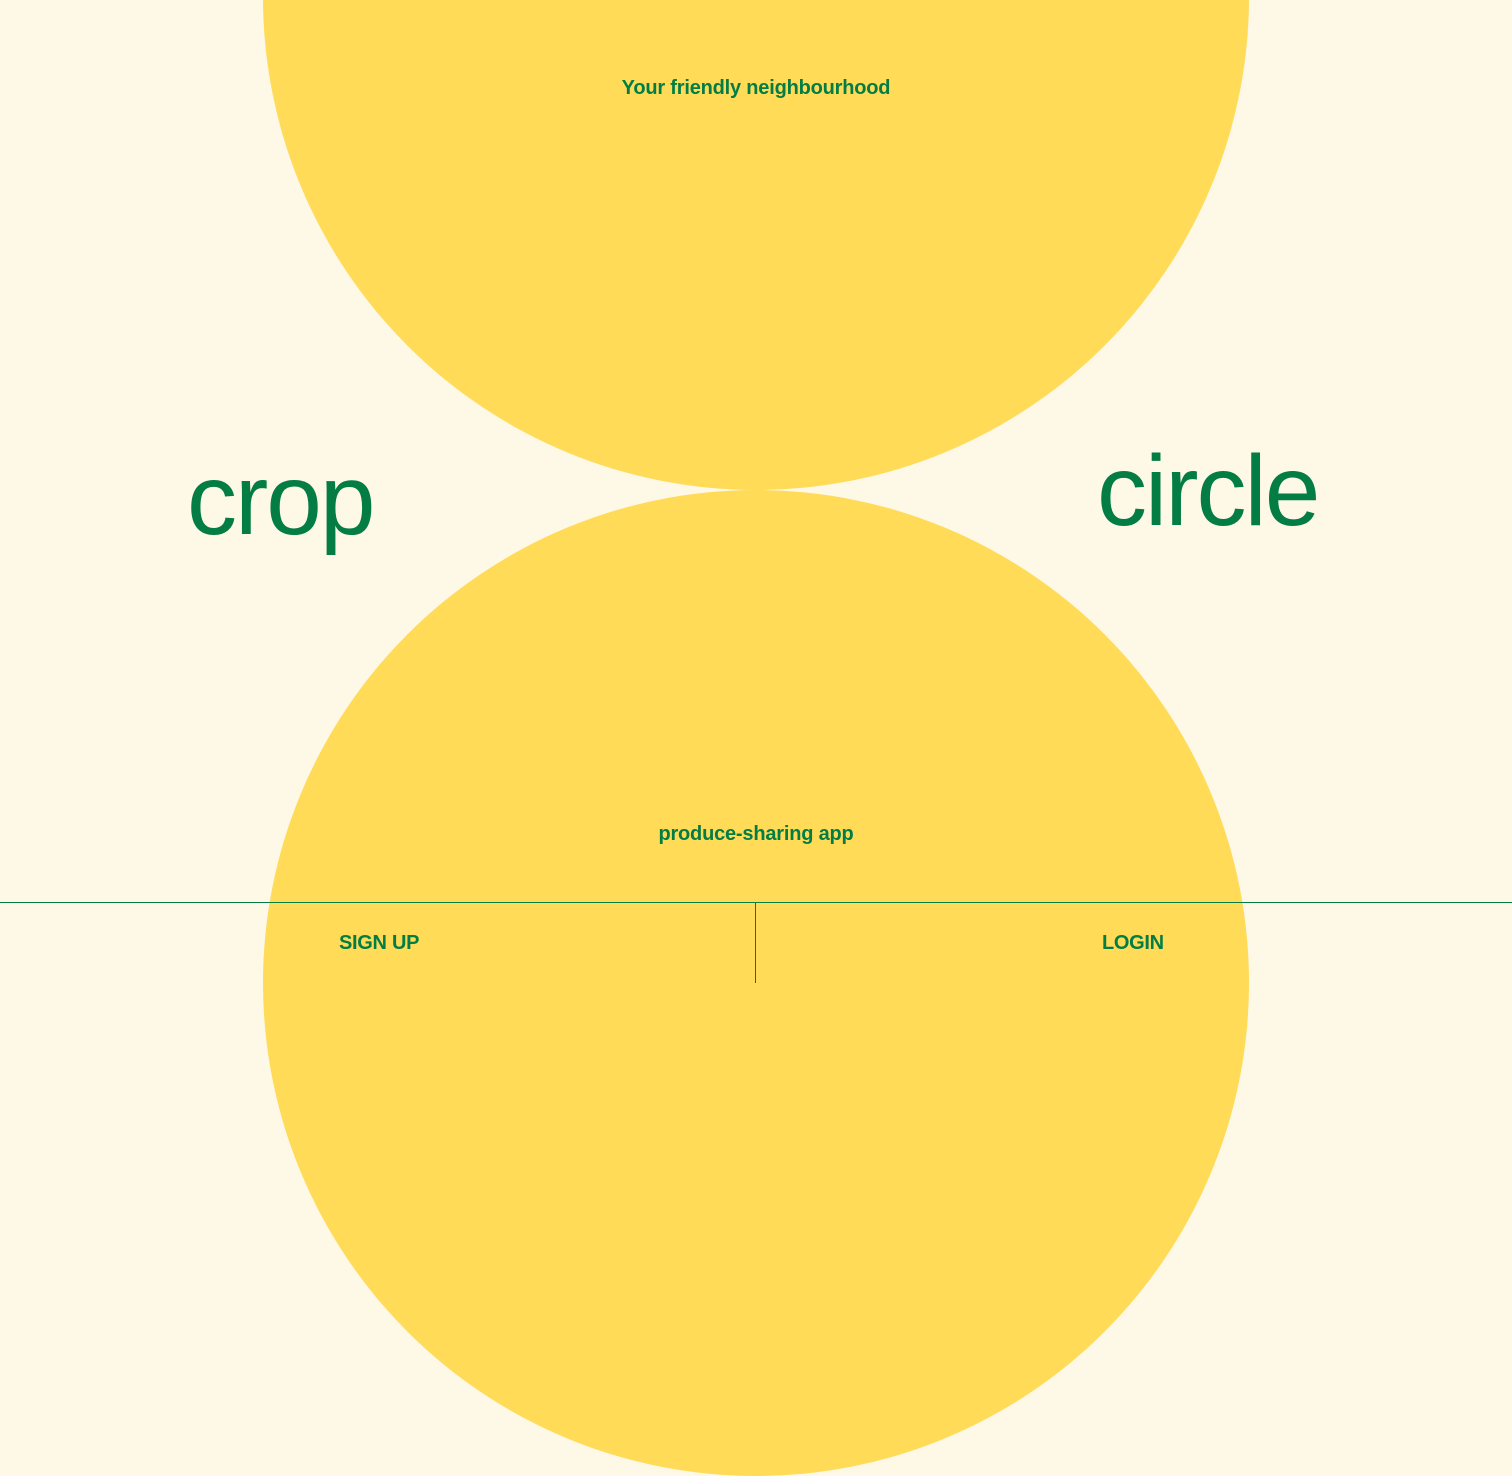  I want to click on footer-divider, so click(755, 943).